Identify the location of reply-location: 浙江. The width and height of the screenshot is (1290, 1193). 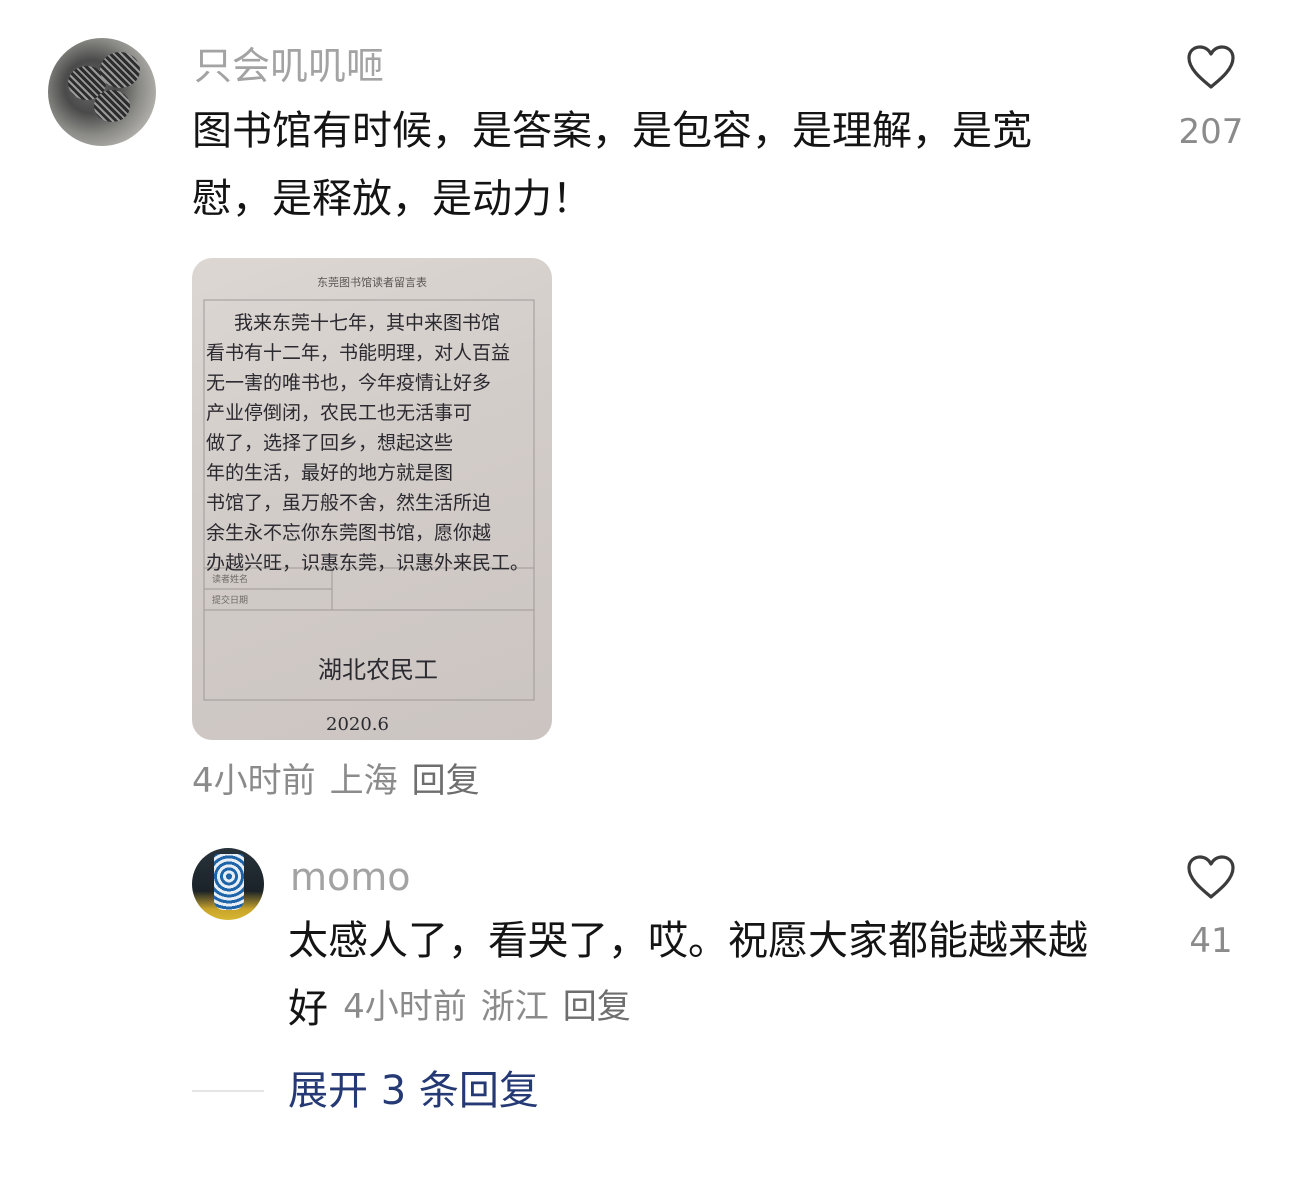
(514, 1007).